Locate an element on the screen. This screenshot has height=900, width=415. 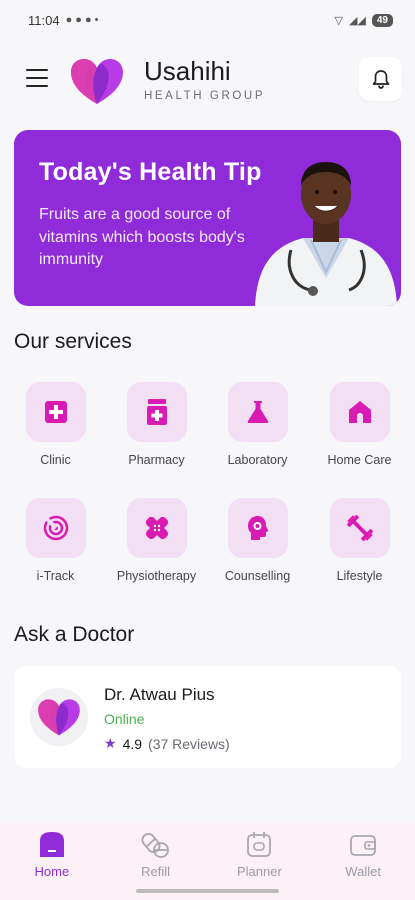
service-label: Physiotherapy is located at coordinates (156, 576).